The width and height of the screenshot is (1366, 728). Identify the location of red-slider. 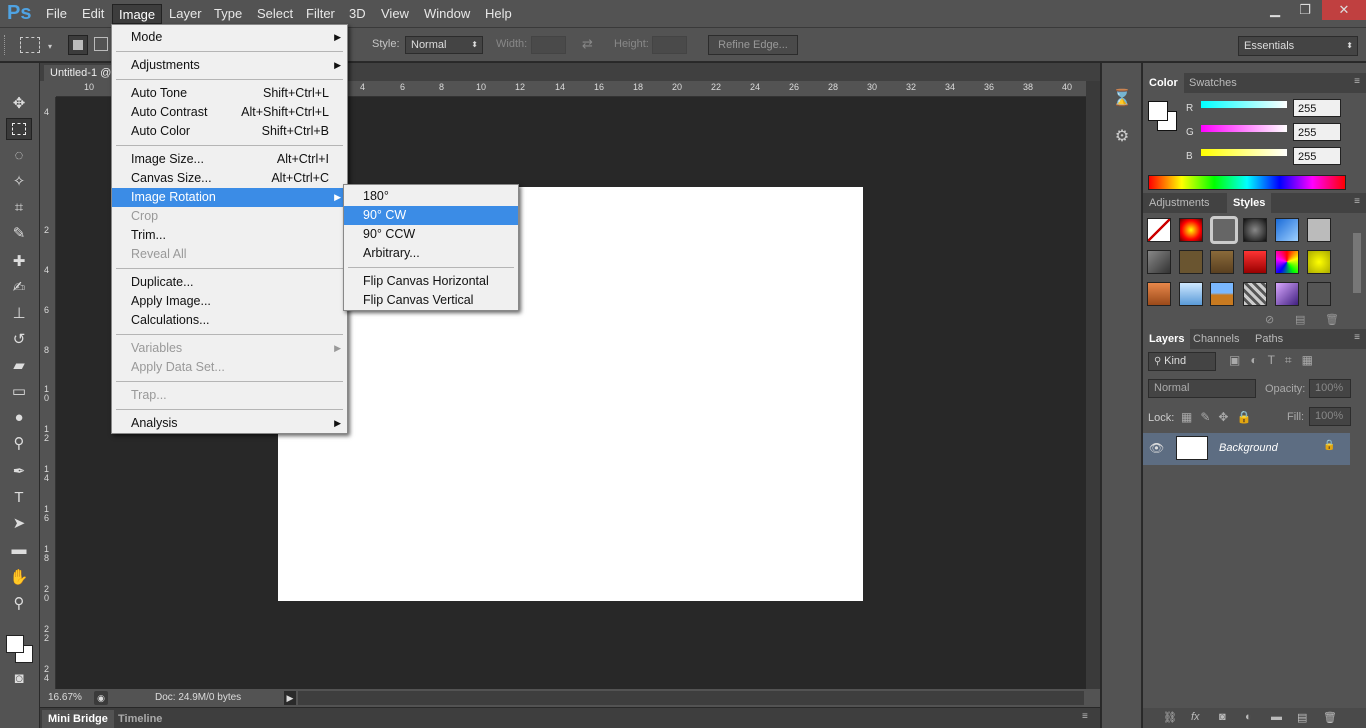
(1244, 104).